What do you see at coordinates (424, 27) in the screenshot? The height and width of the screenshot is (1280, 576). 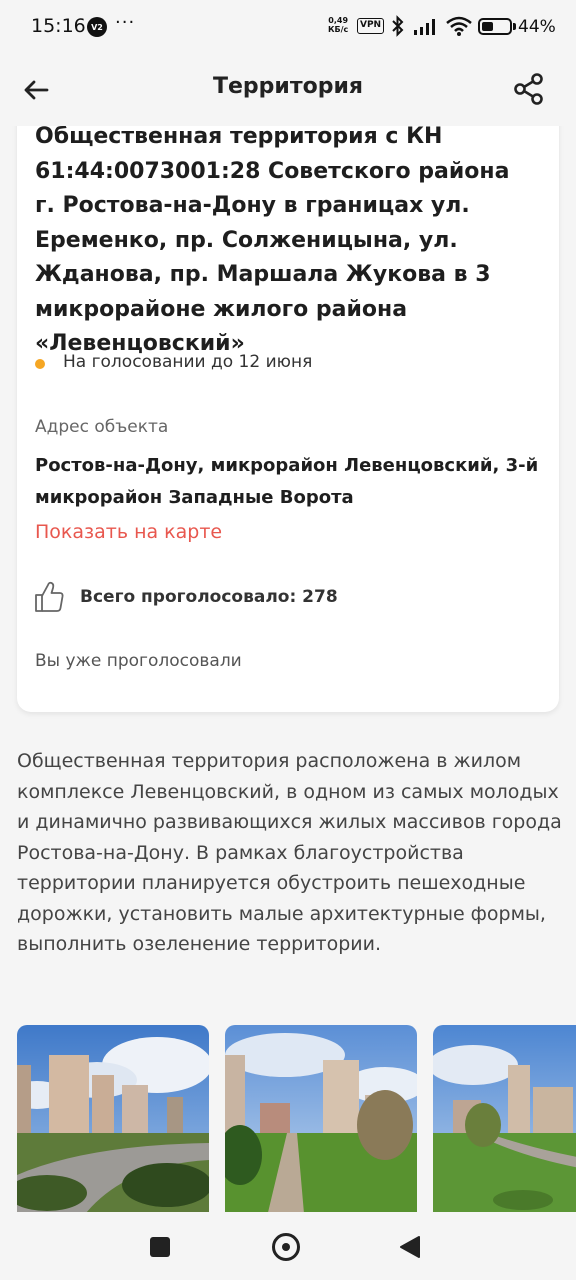 I see `signal-icon` at bounding box center [424, 27].